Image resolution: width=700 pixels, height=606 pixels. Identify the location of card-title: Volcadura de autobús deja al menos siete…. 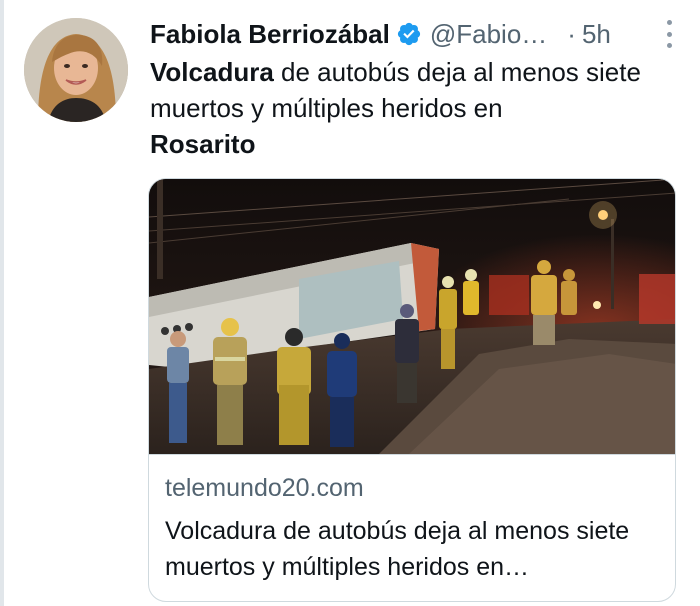
(414, 549).